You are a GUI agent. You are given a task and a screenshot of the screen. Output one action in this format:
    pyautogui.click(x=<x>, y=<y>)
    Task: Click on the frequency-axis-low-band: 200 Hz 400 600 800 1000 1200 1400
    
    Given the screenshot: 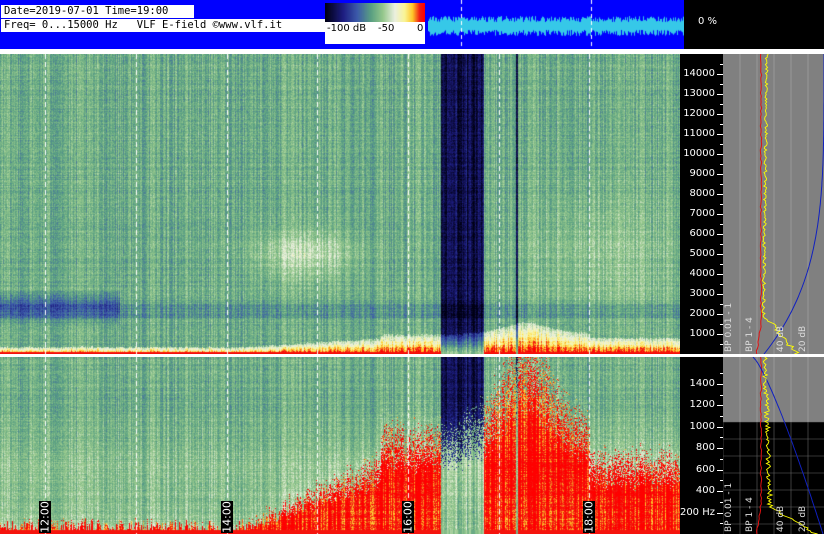 What is the action you would take?
    pyautogui.click(x=701, y=445)
    